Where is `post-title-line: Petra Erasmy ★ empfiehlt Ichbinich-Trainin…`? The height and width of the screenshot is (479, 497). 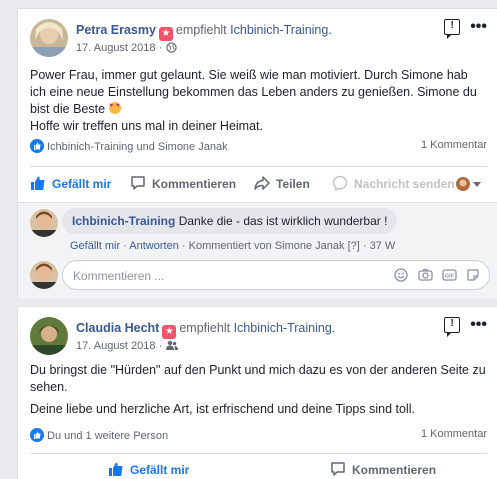
post-title-line: Petra Erasmy ★ empfiehlt Ichbinich-Trainin… is located at coordinates (204, 32).